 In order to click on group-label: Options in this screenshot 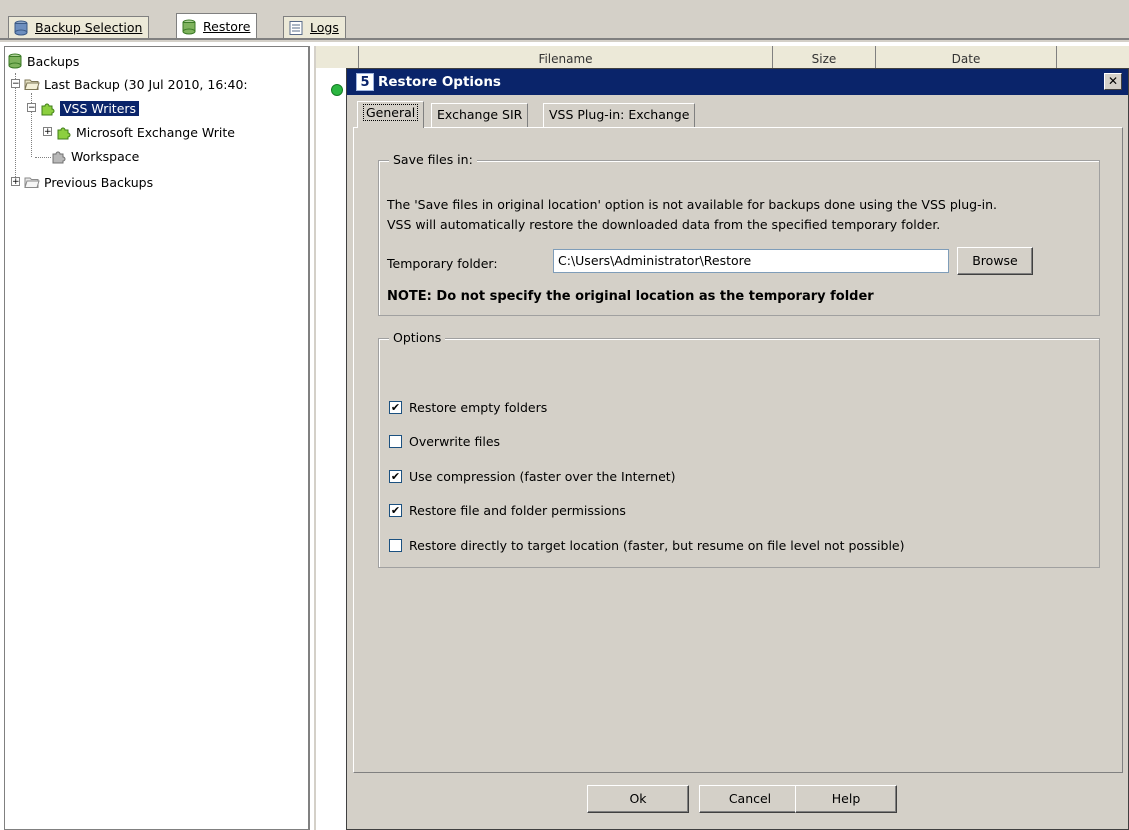, I will do `click(417, 337)`.